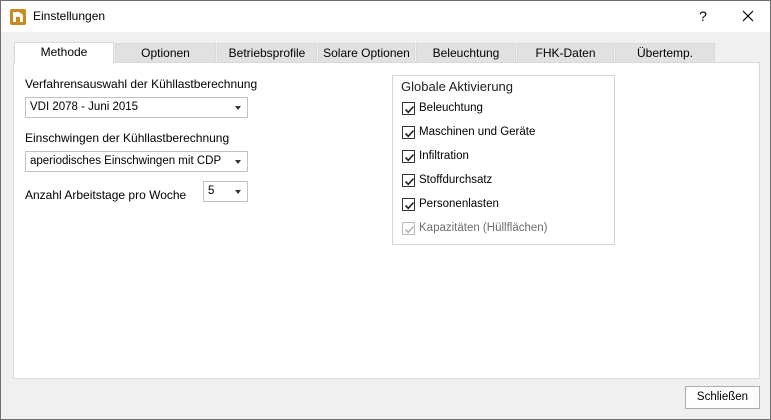  Describe the element at coordinates (18, 17) in the screenshot. I see `app-logo-icon` at that location.